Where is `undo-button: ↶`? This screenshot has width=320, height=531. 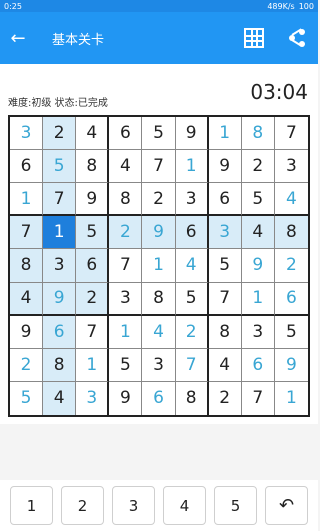 undo-button: ↶ is located at coordinates (286, 505).